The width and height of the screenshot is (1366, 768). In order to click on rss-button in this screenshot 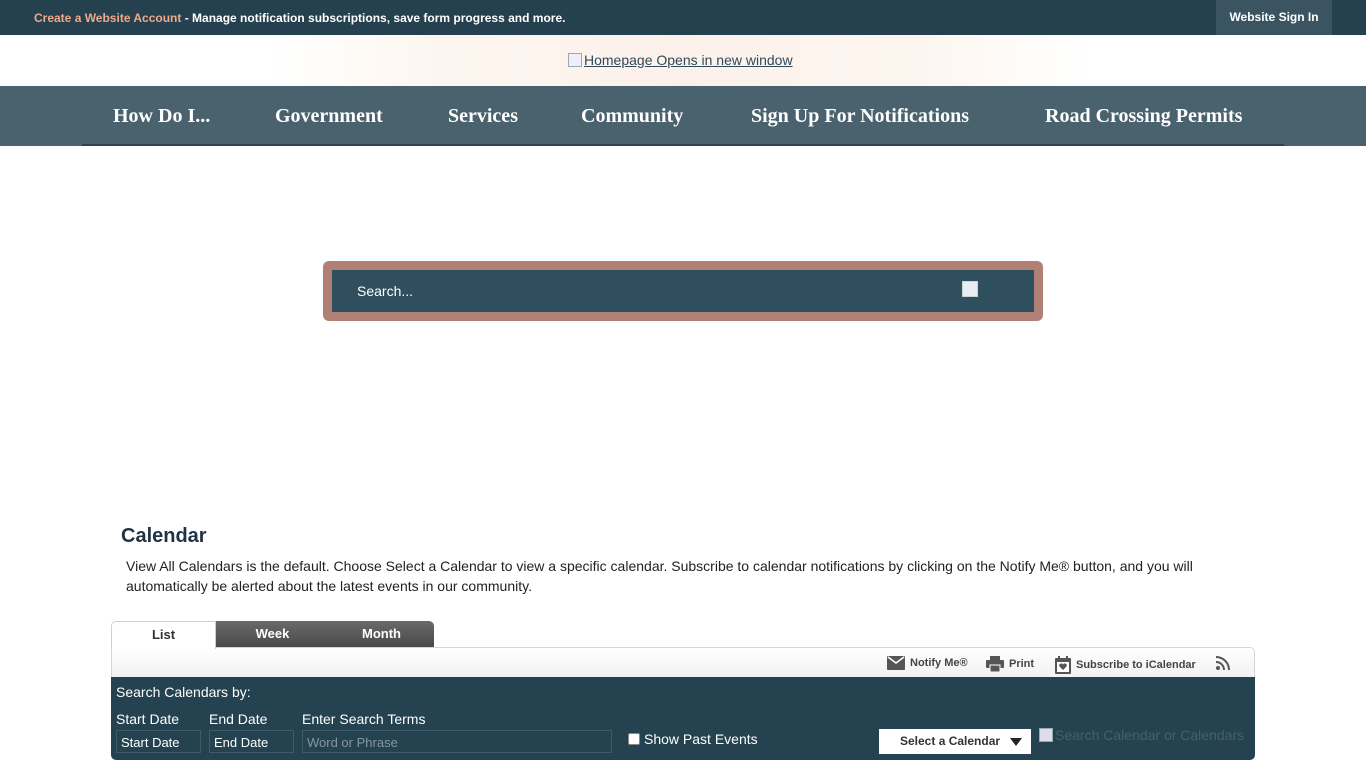, I will do `click(1225, 663)`.